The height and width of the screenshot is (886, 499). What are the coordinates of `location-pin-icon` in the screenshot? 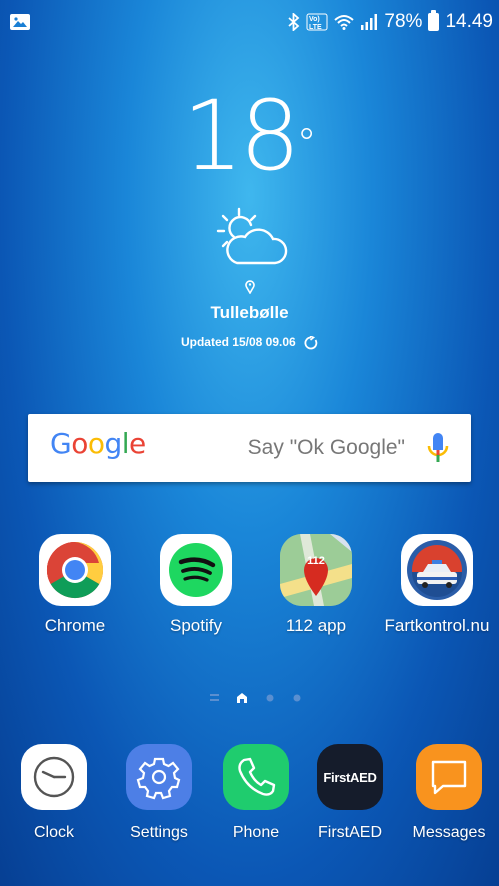 It's located at (250, 287).